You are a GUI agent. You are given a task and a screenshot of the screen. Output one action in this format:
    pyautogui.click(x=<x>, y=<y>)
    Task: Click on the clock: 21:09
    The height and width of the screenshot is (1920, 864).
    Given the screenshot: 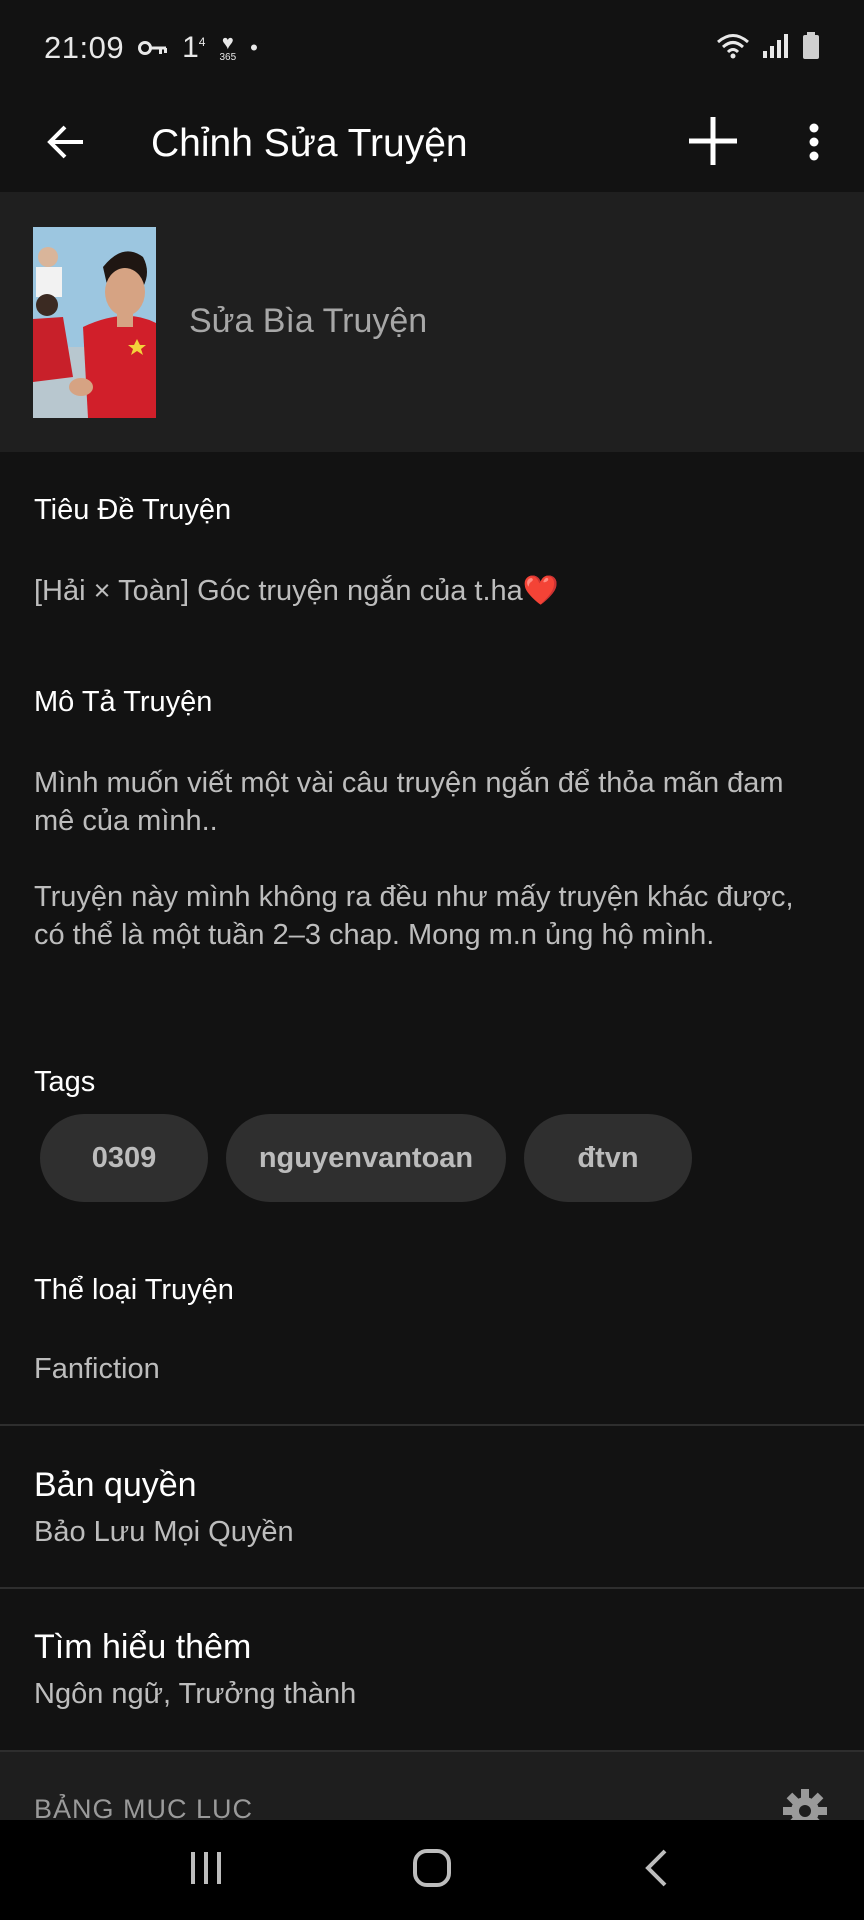 What is the action you would take?
    pyautogui.click(x=84, y=47)
    